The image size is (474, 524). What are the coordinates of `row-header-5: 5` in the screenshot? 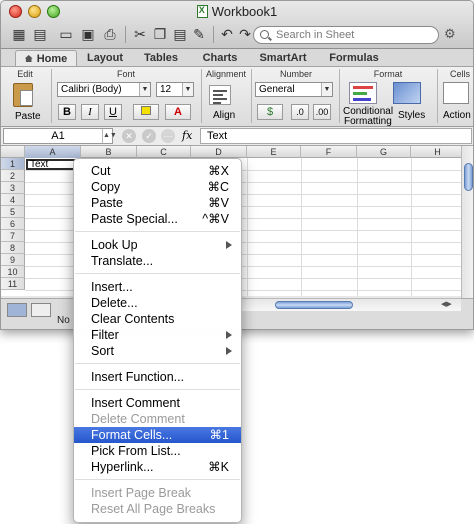 It's located at (13, 212).